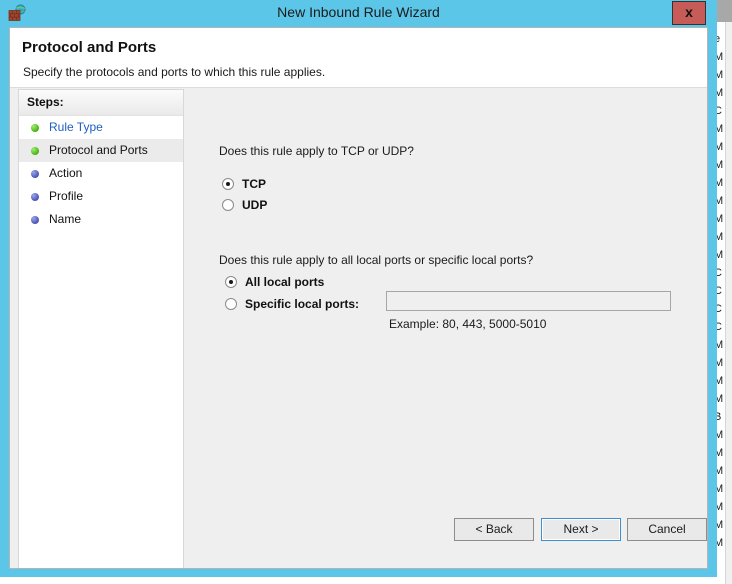 The image size is (732, 584). What do you see at coordinates (302, 304) in the screenshot?
I see `radio-specific-local-ports-label: Specific local ports:` at bounding box center [302, 304].